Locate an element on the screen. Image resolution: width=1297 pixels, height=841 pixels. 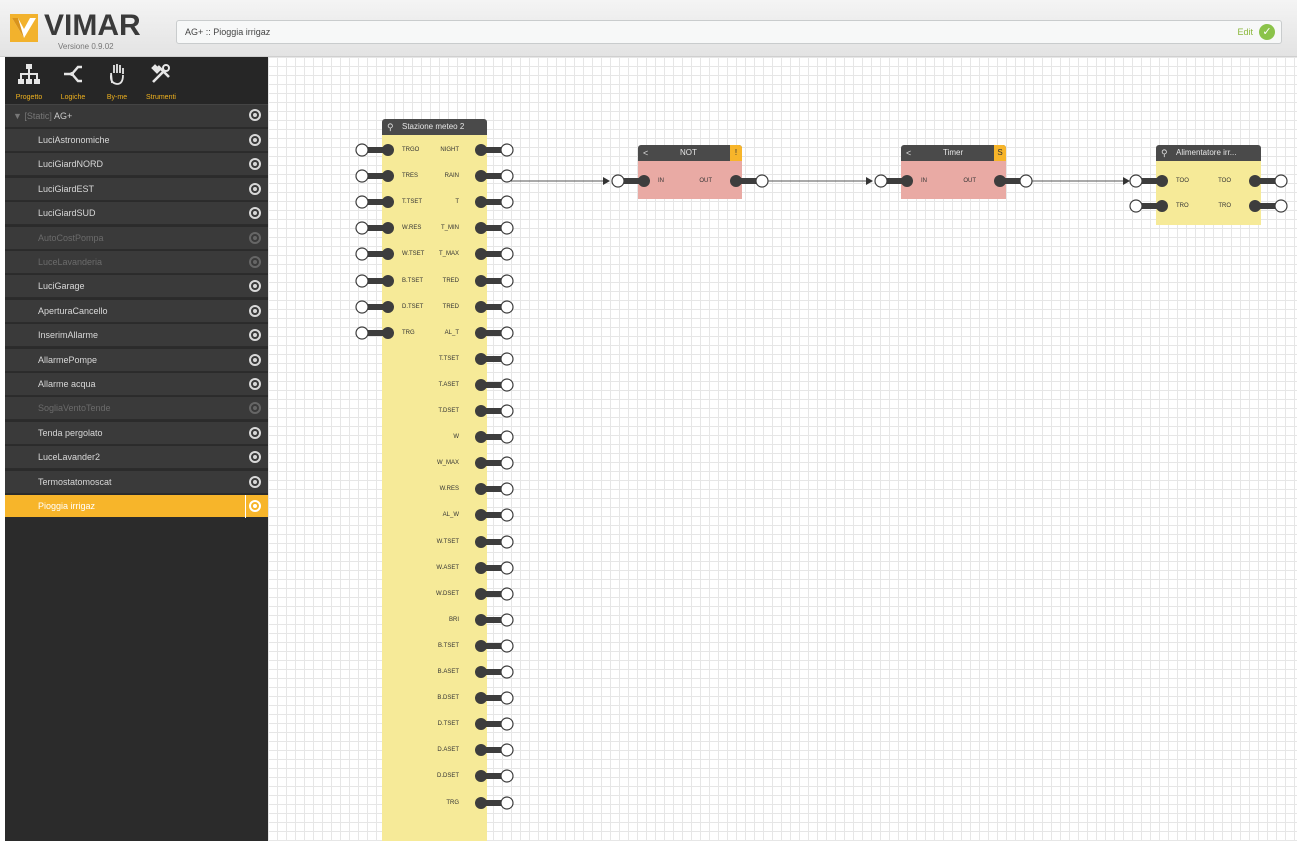
tree-item: LuciGiardNORD is located at coordinates (136, 165).